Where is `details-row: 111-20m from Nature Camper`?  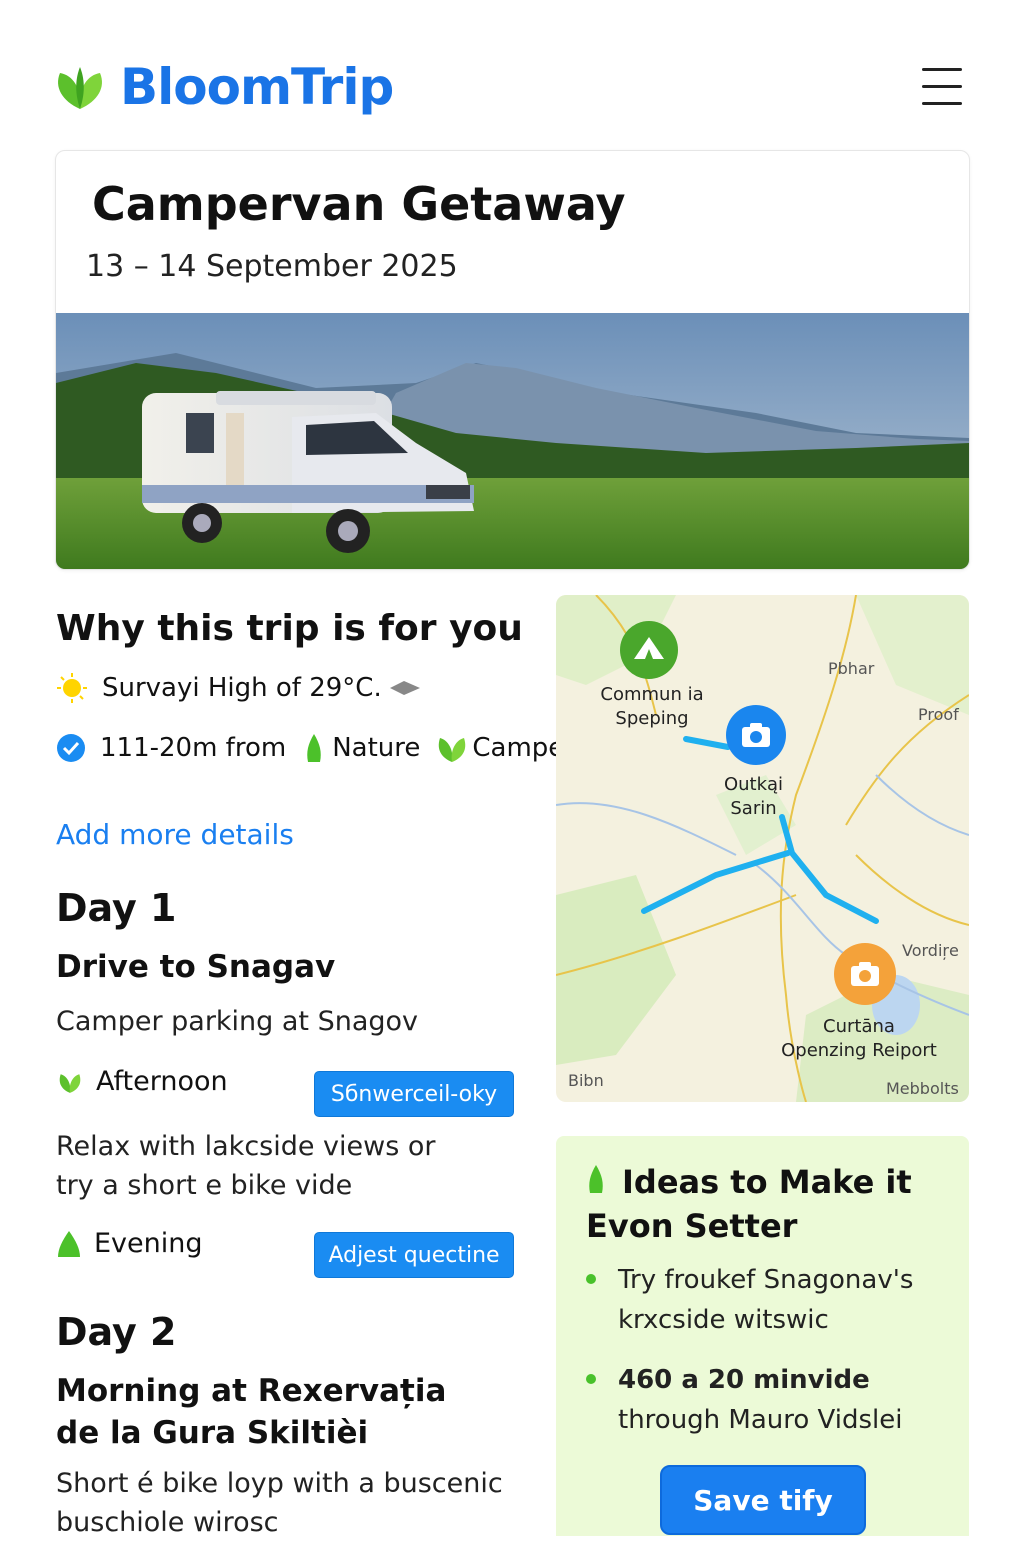
details-row: 111-20m from Nature Camper is located at coordinates (315, 748).